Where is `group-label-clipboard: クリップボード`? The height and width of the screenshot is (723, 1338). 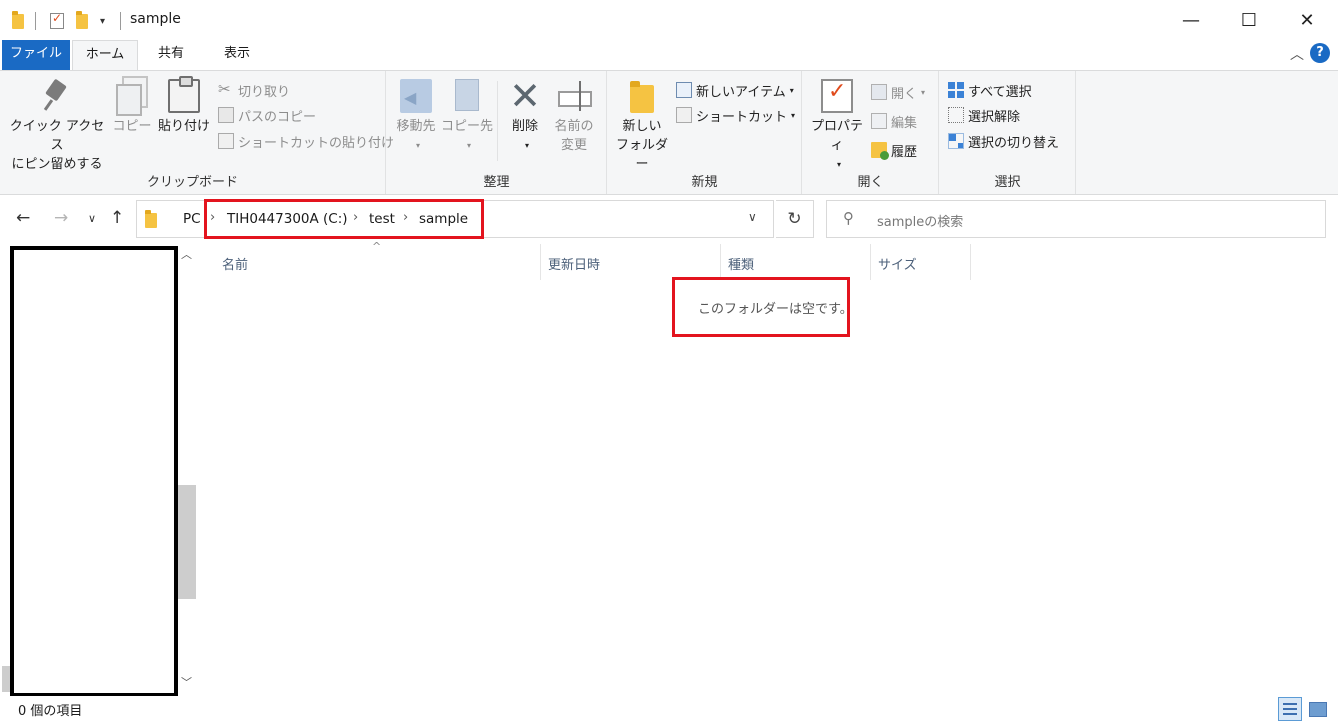
group-label-clipboard: クリップボード is located at coordinates (192, 182).